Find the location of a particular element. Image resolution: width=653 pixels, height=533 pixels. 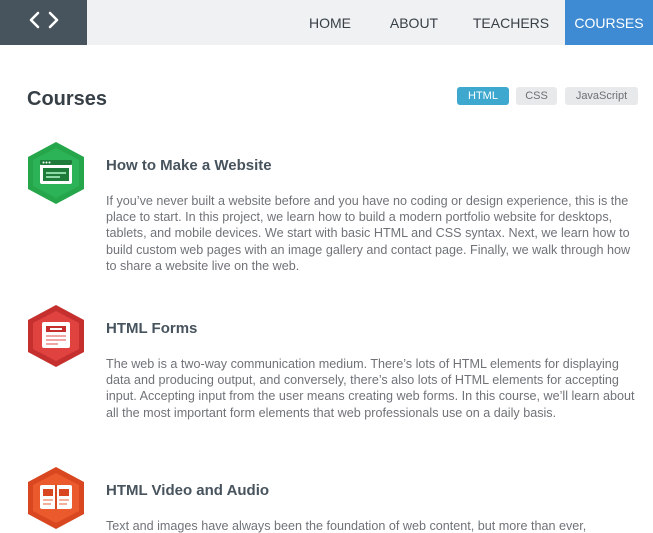

top-nav-bar: HOME ABOUT TEACHERS COURSES is located at coordinates (326, 22).